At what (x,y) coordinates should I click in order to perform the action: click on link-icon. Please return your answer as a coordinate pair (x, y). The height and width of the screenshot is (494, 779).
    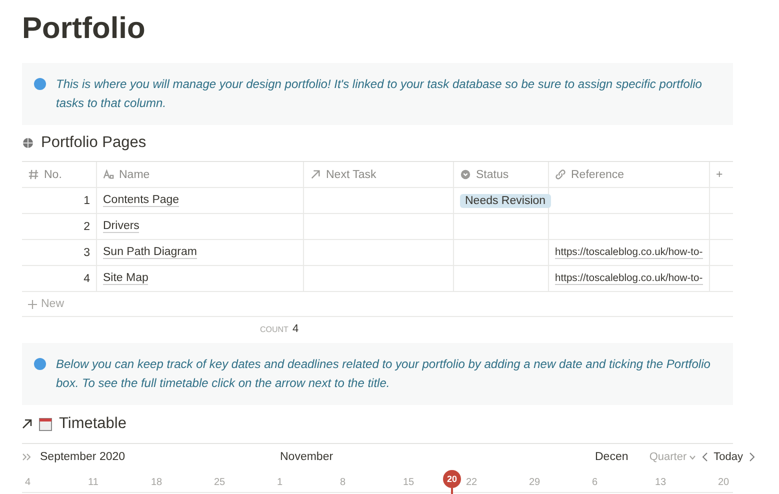
    Looking at the image, I should click on (560, 174).